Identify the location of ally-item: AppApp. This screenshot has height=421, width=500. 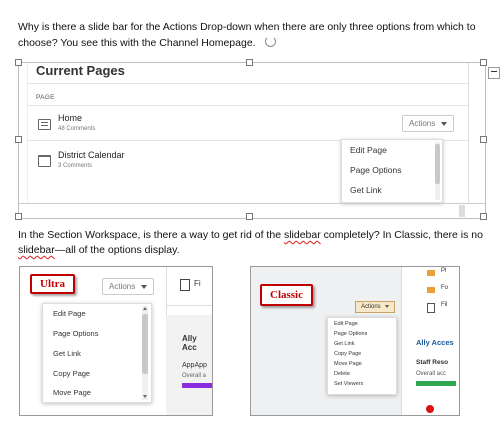
(194, 365).